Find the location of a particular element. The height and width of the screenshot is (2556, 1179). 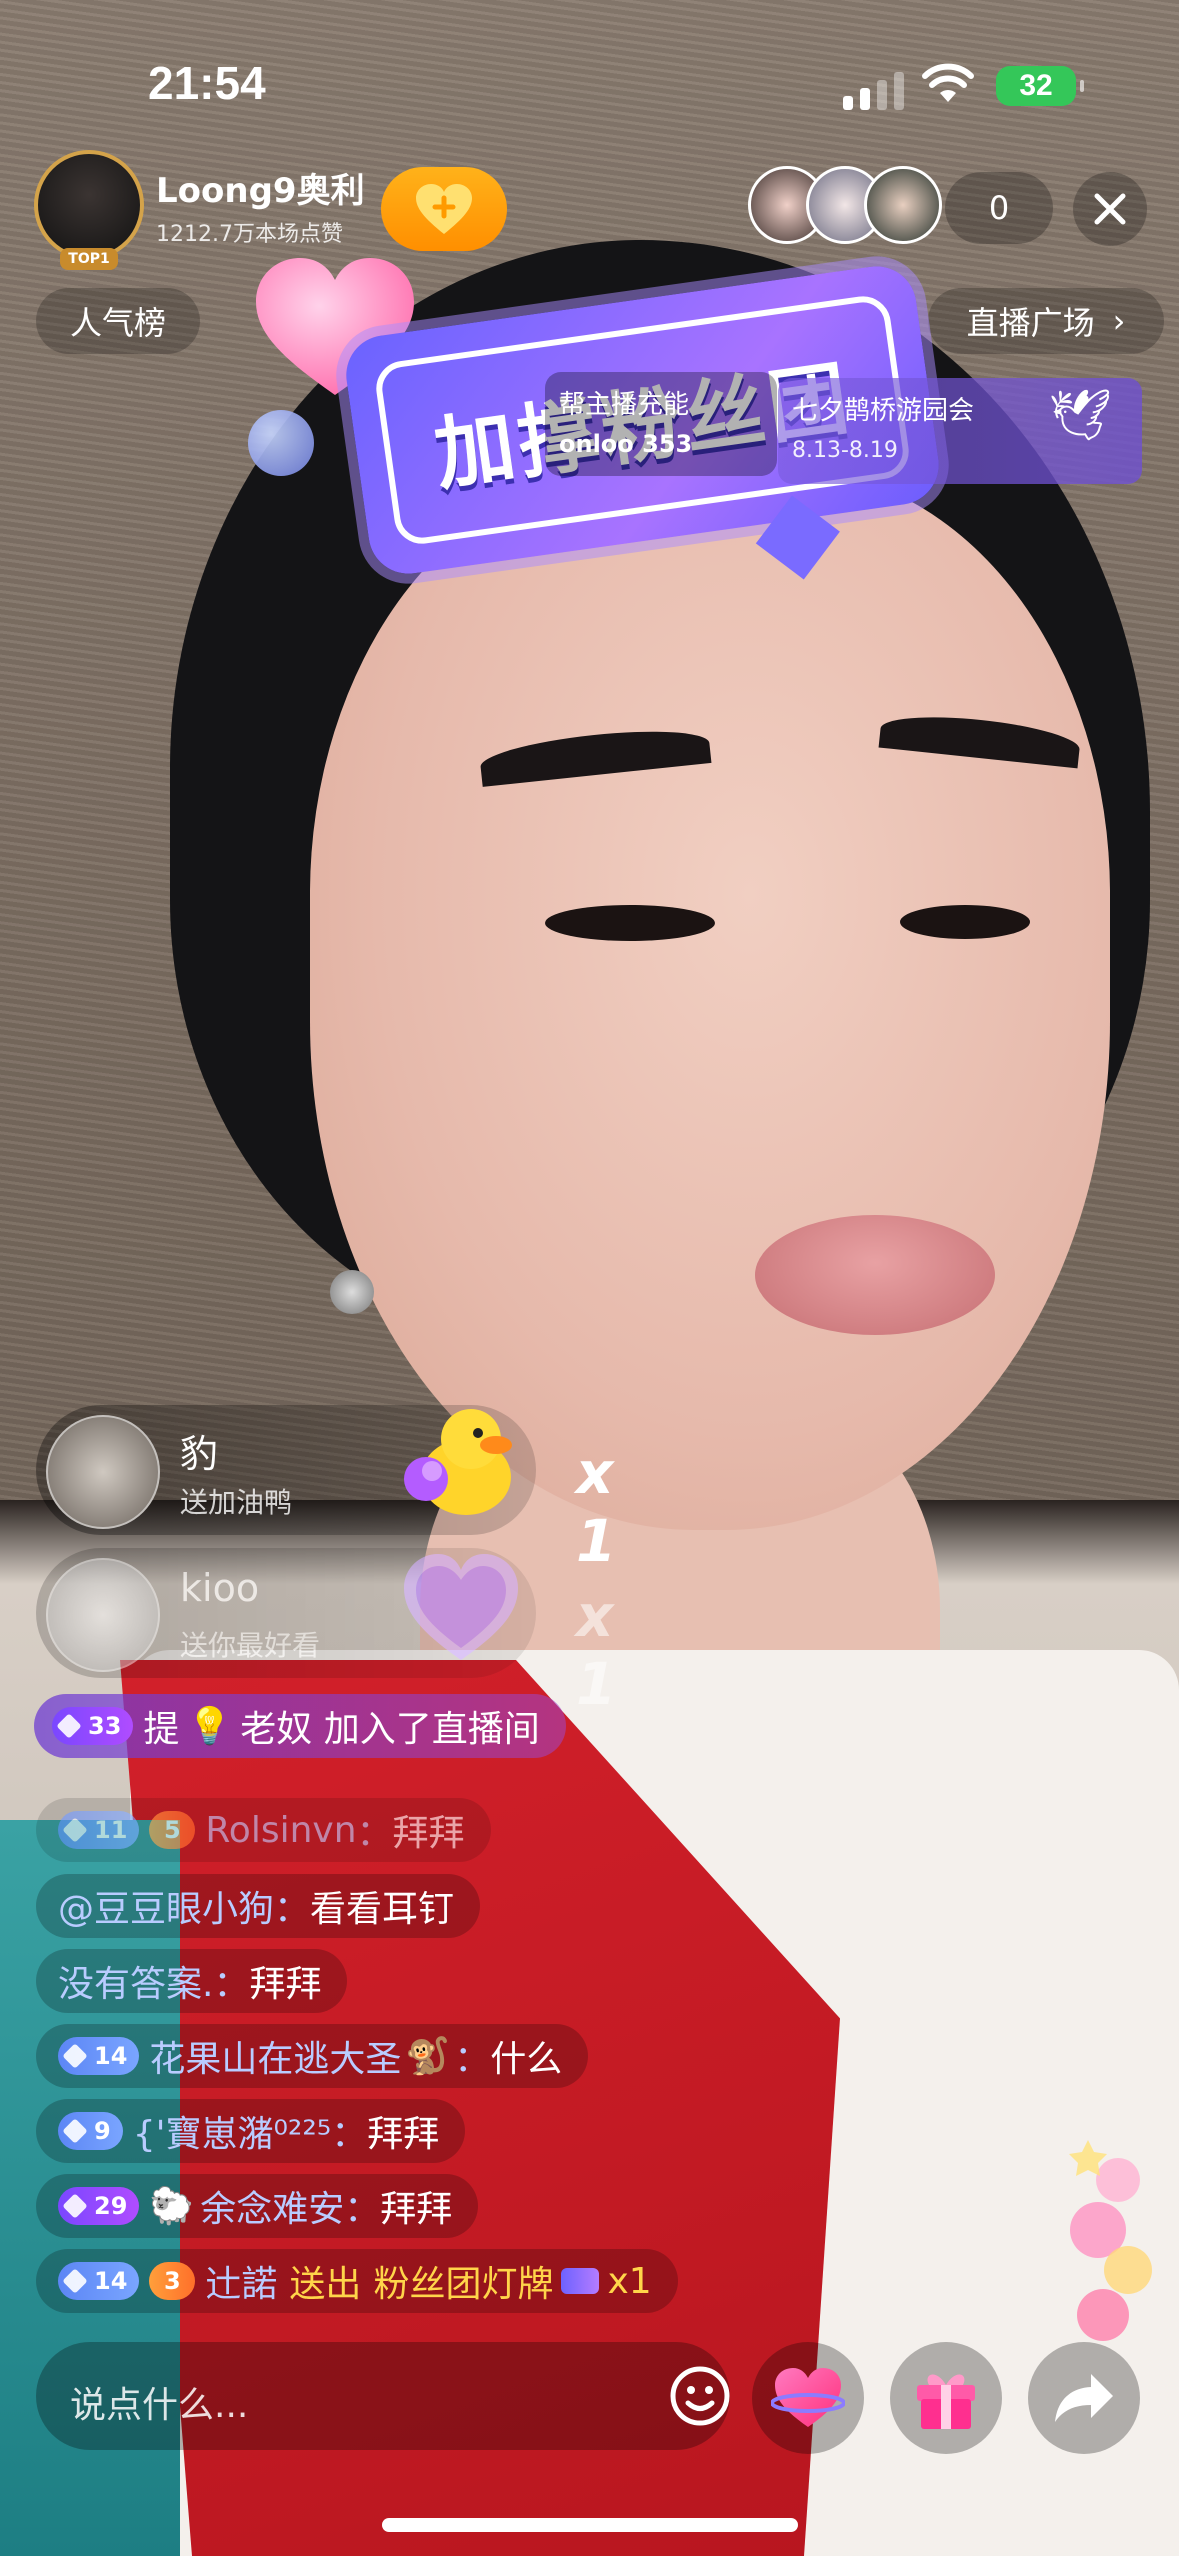

gift-sender-name: 豹 is located at coordinates (199, 1454).